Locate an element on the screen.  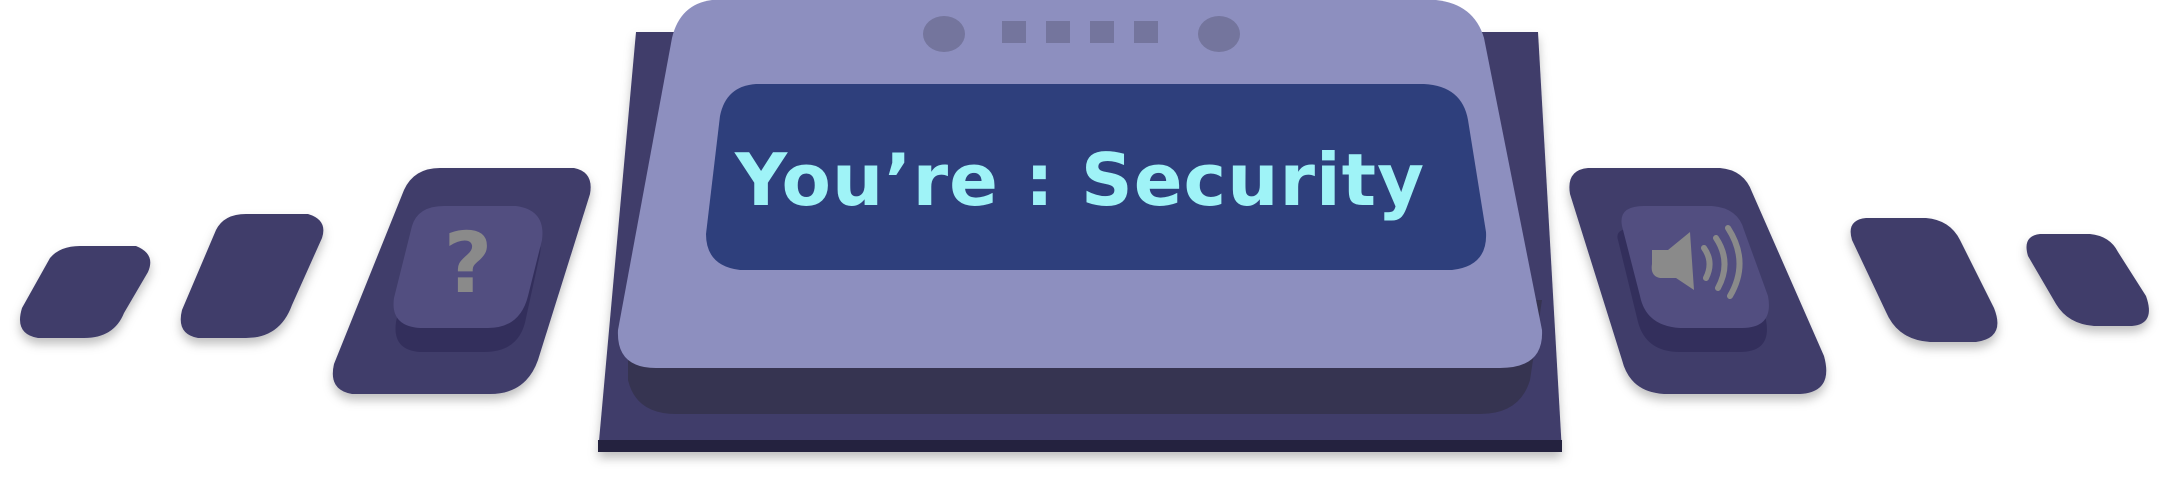
role-screen is located at coordinates (1096, 177).